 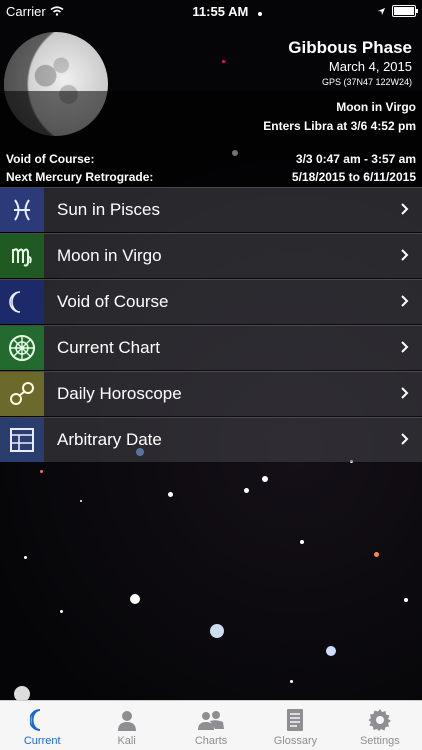 What do you see at coordinates (126, 721) in the screenshot?
I see `person-icon` at bounding box center [126, 721].